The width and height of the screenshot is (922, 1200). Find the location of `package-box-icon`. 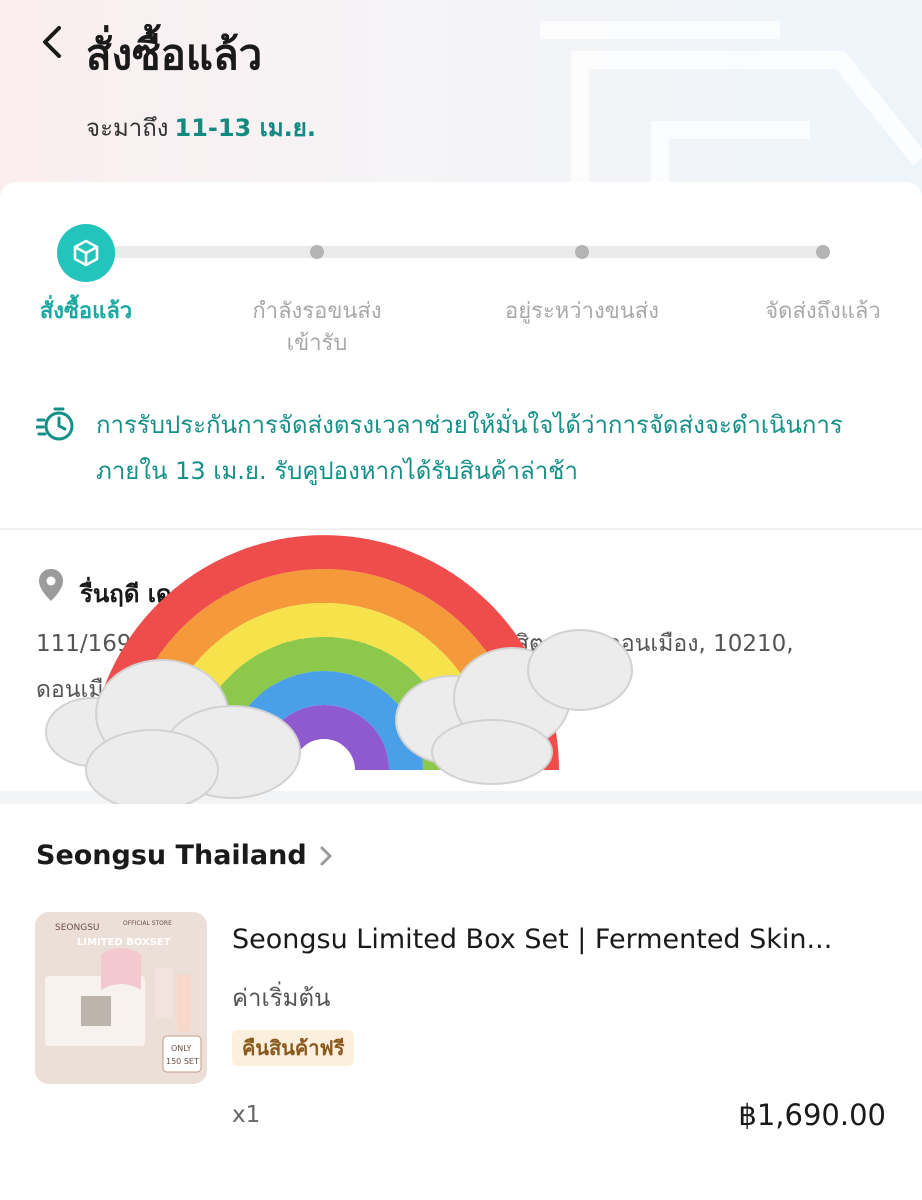

package-box-icon is located at coordinates (86, 253).